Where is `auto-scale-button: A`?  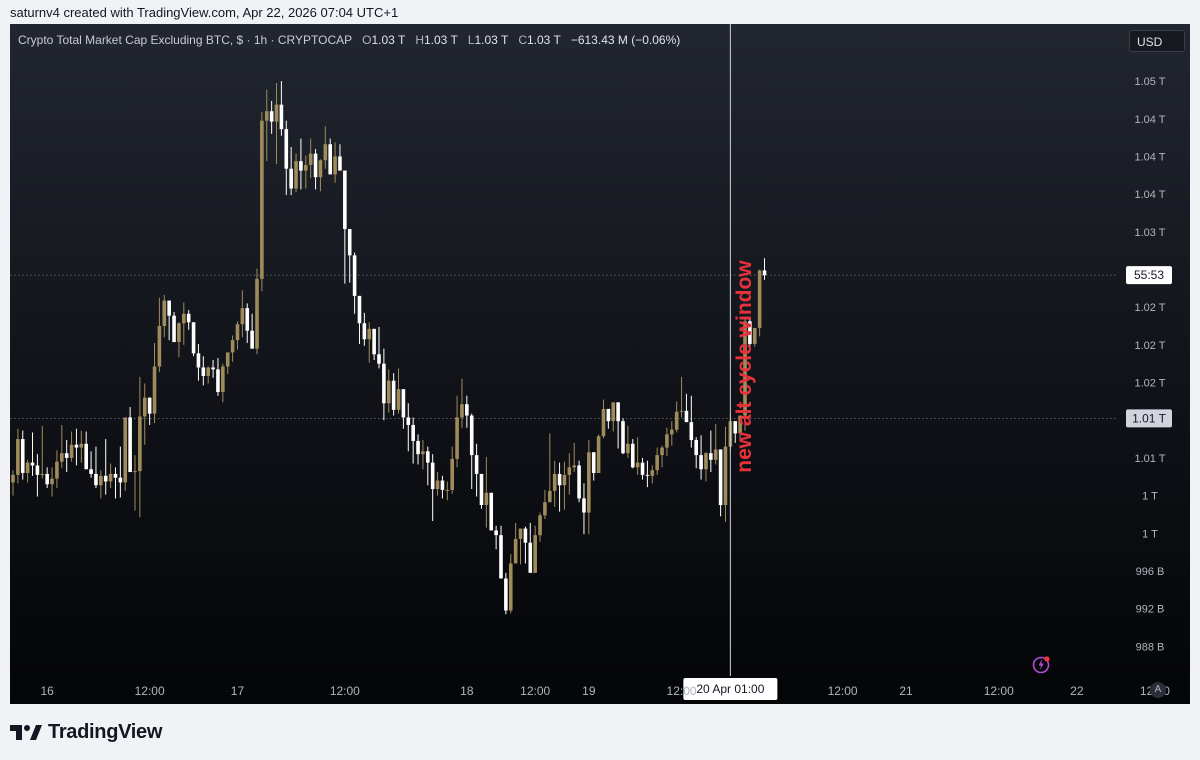
auto-scale-button: A is located at coordinates (1158, 690).